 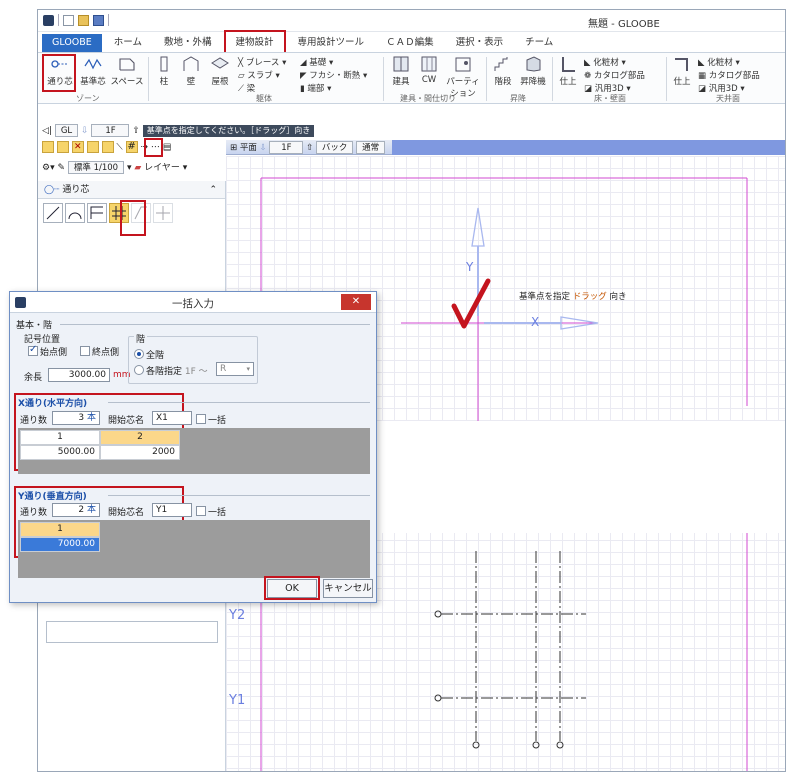 What do you see at coordinates (188, 41) in the screenshot?
I see `tab-site: 敷地・外構` at bounding box center [188, 41].